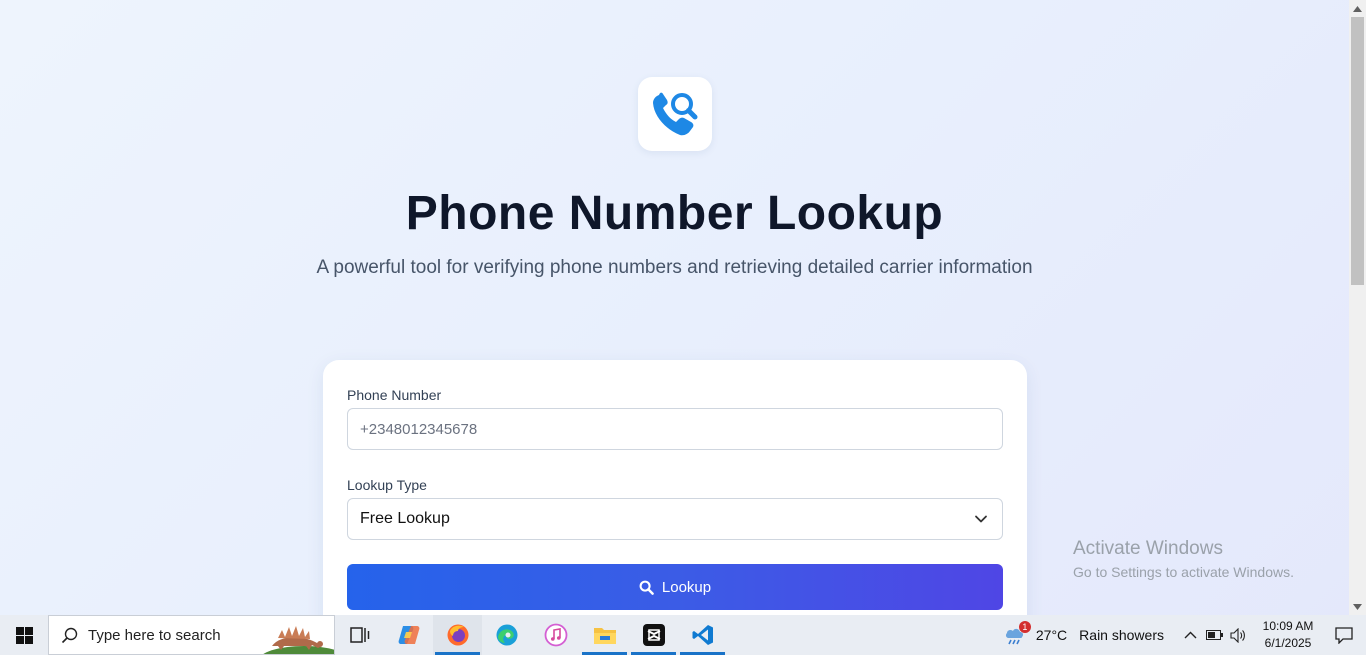 The image size is (1366, 655). What do you see at coordinates (394, 395) in the screenshot?
I see `phone-number-label: Phone Number` at bounding box center [394, 395].